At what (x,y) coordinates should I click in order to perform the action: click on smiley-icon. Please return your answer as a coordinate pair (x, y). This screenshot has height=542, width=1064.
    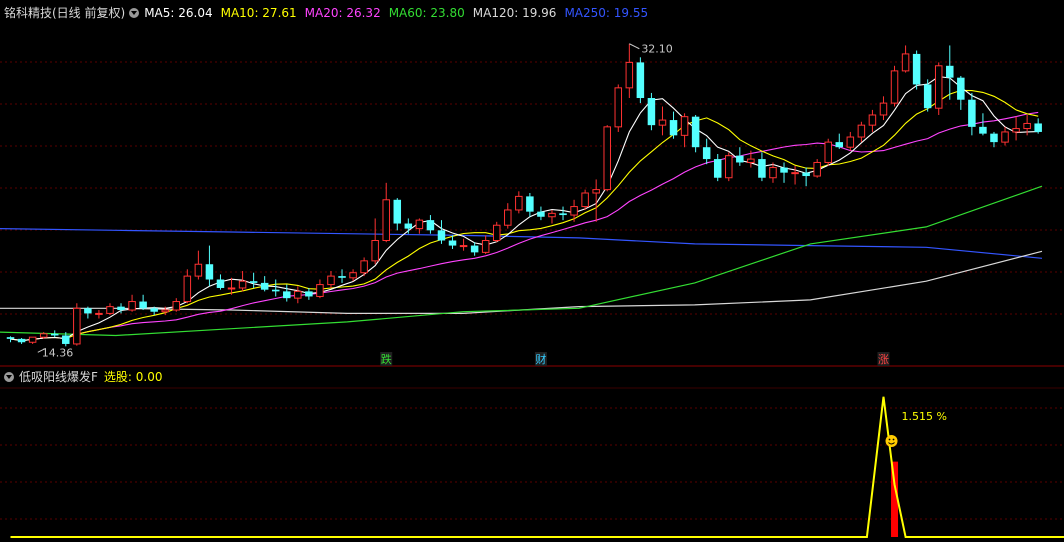
    Looking at the image, I should click on (891, 441).